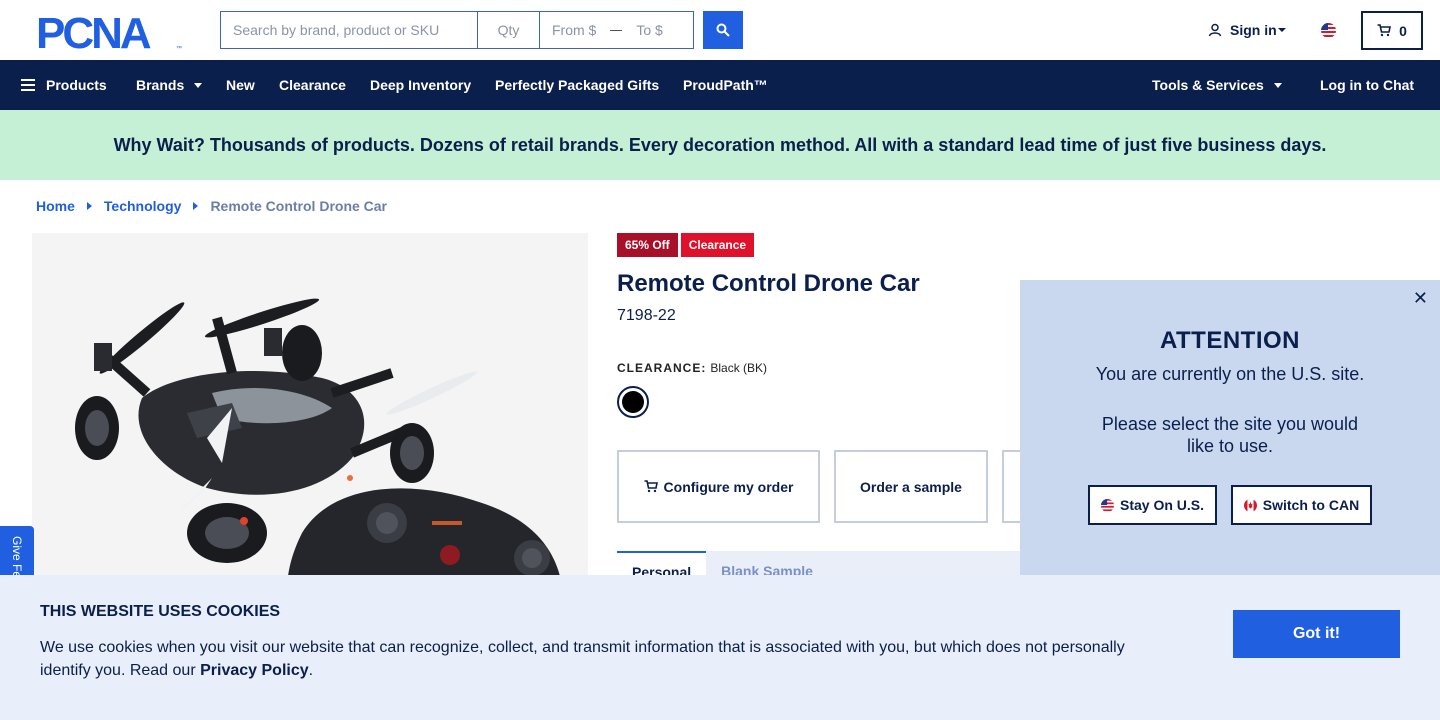 The image size is (1440, 720). I want to click on canada-flag-icon, so click(1250, 505).